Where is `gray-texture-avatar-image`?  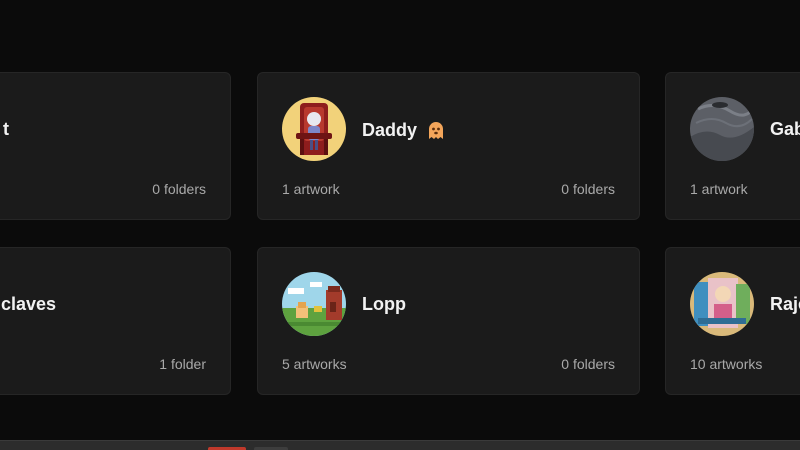 gray-texture-avatar-image is located at coordinates (722, 129).